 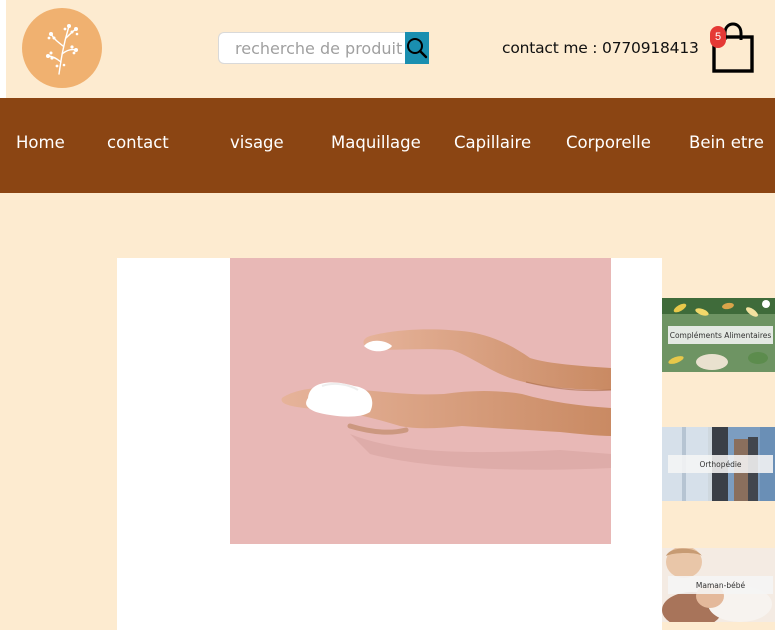 I want to click on nav-corporelle: Corporelle, so click(x=608, y=142).